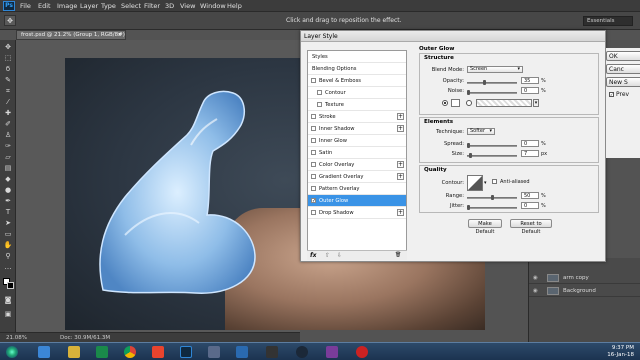 The height and width of the screenshot is (360, 640). Describe the element at coordinates (453, 36) in the screenshot. I see `dialog-title: Layer Style` at that location.